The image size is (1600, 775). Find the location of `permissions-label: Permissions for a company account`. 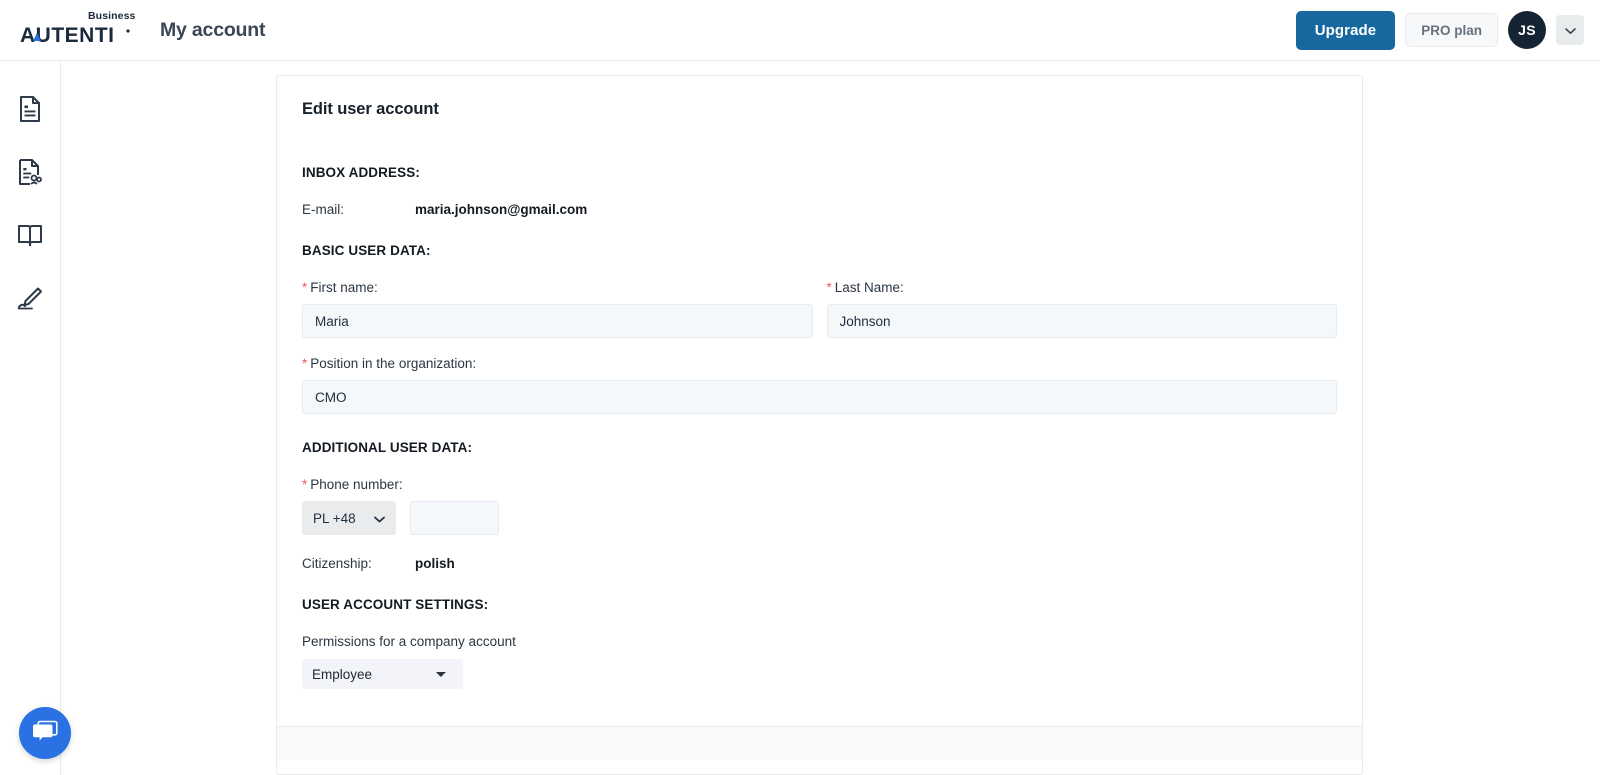

permissions-label: Permissions for a company account is located at coordinates (409, 641).